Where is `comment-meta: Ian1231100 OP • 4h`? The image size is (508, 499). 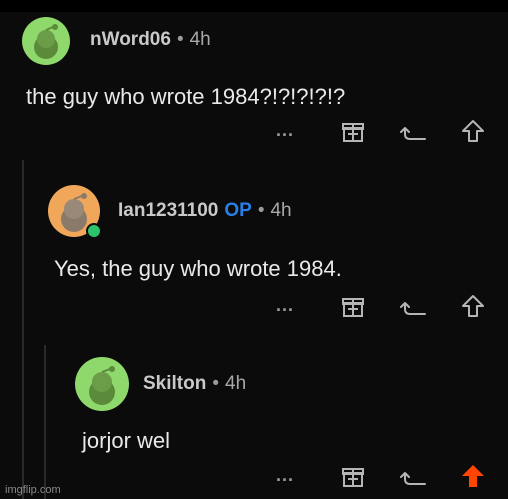
comment-meta: Ian1231100 OP • 4h is located at coordinates (205, 211).